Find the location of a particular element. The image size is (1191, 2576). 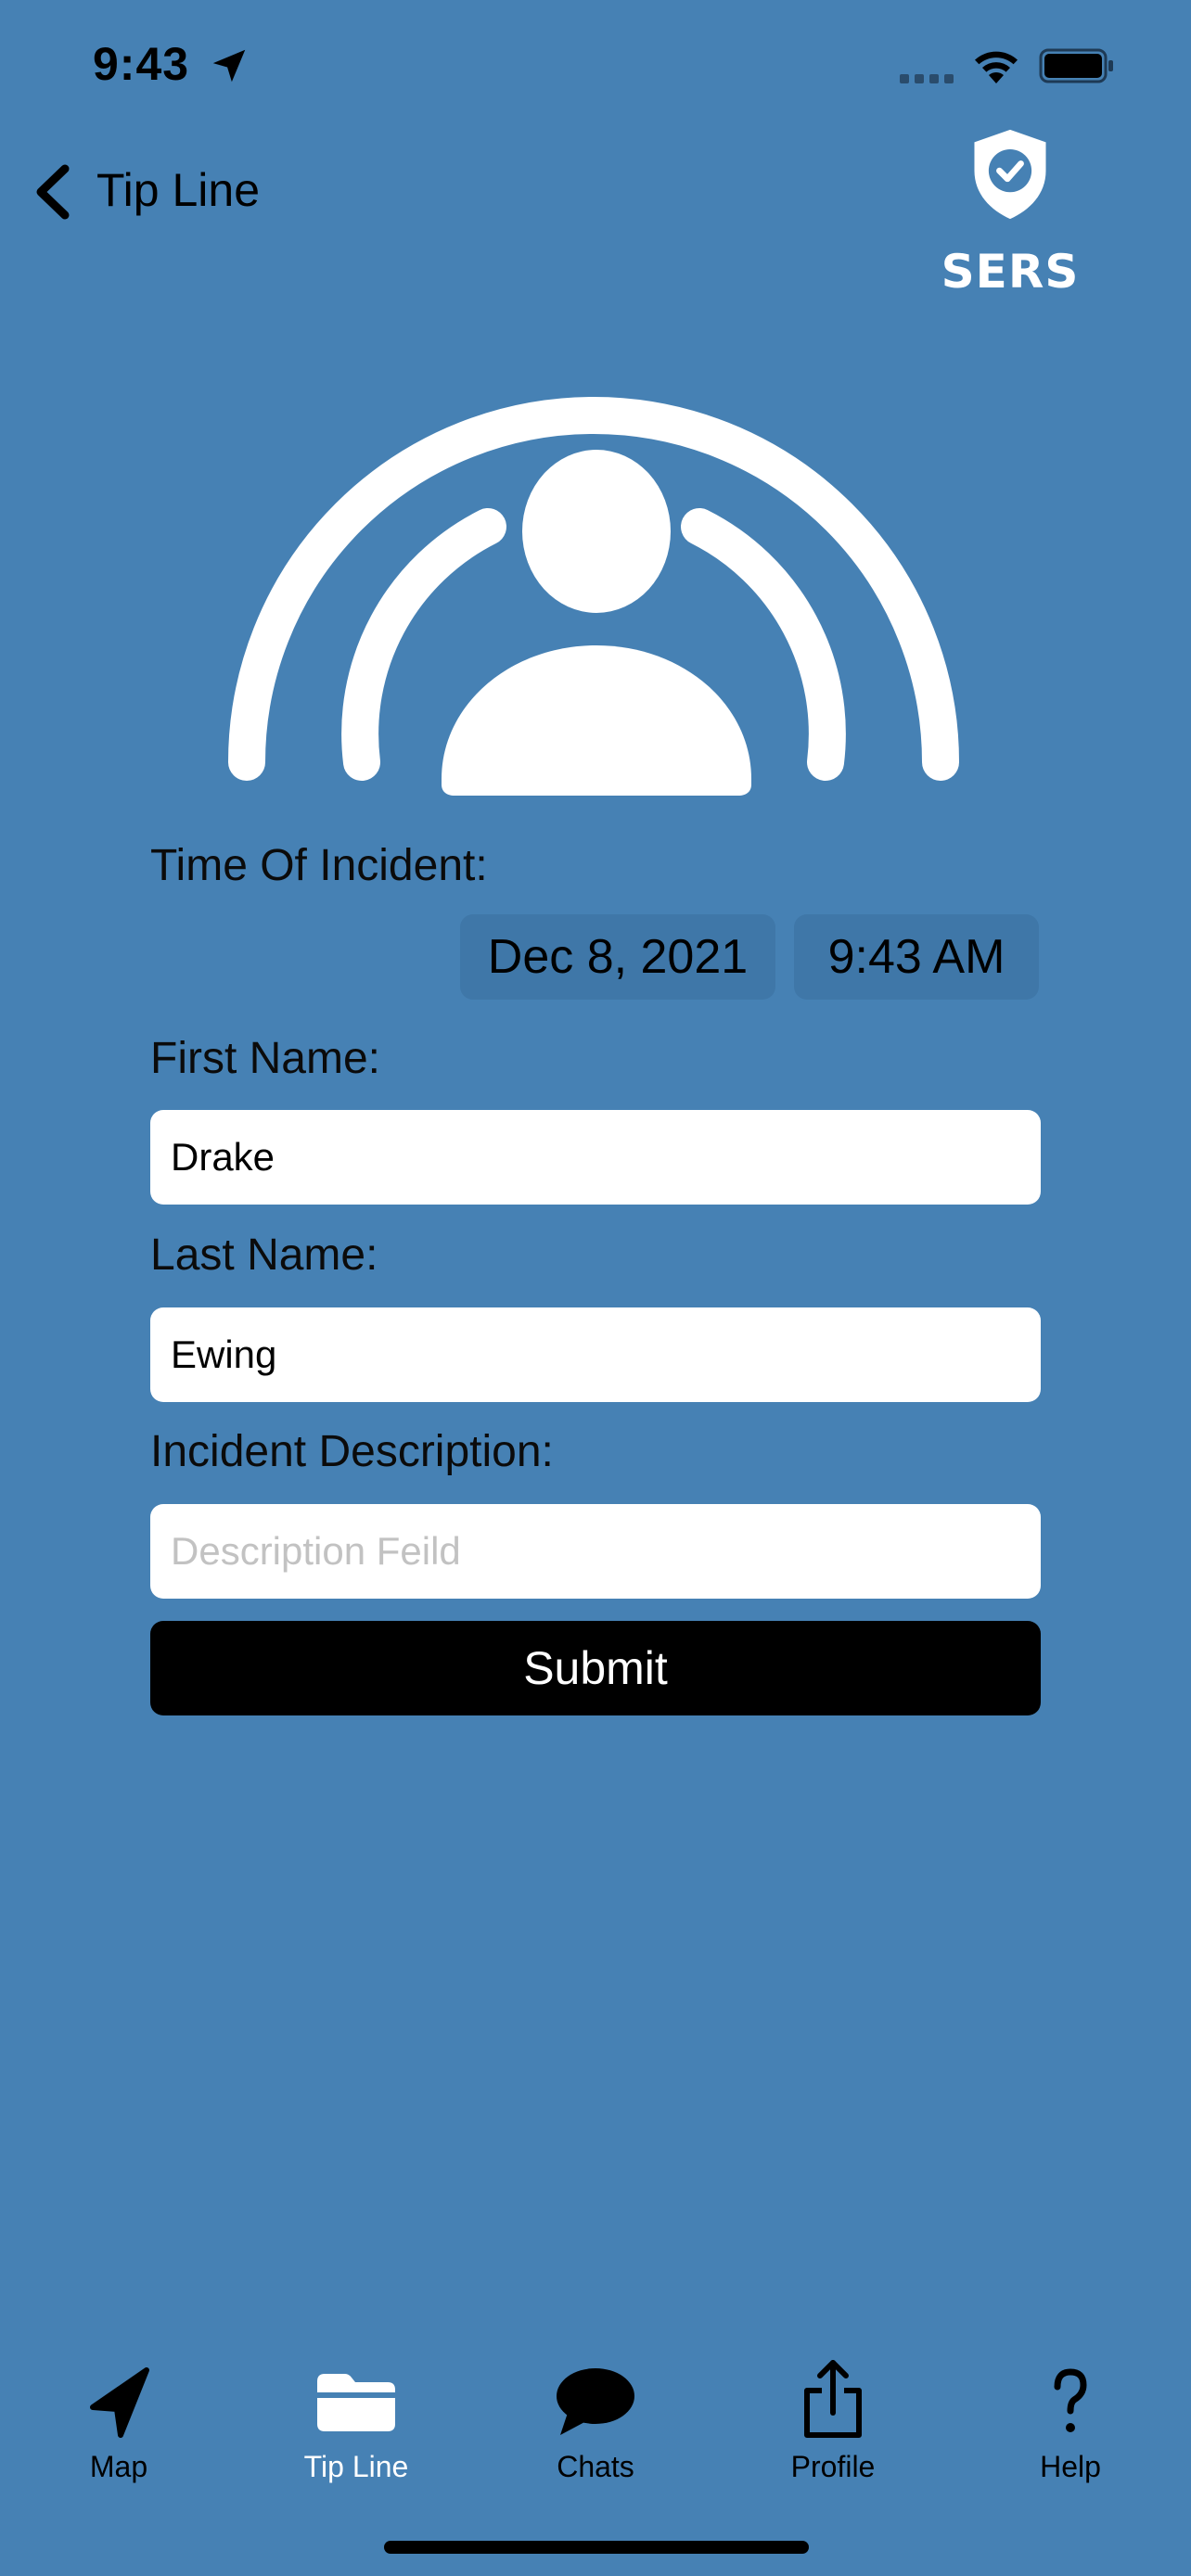

incident-description-label: Incident Description: is located at coordinates (352, 1451).